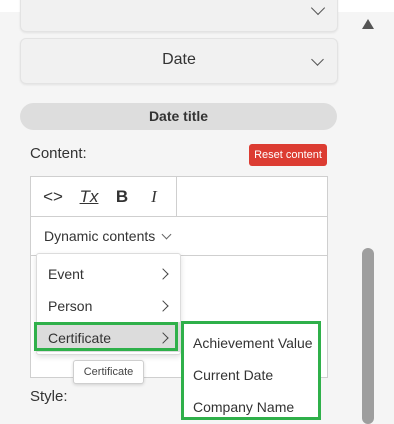 The image size is (394, 424). What do you see at coordinates (106, 336) in the screenshot?
I see `certificate-highlight-box` at bounding box center [106, 336].